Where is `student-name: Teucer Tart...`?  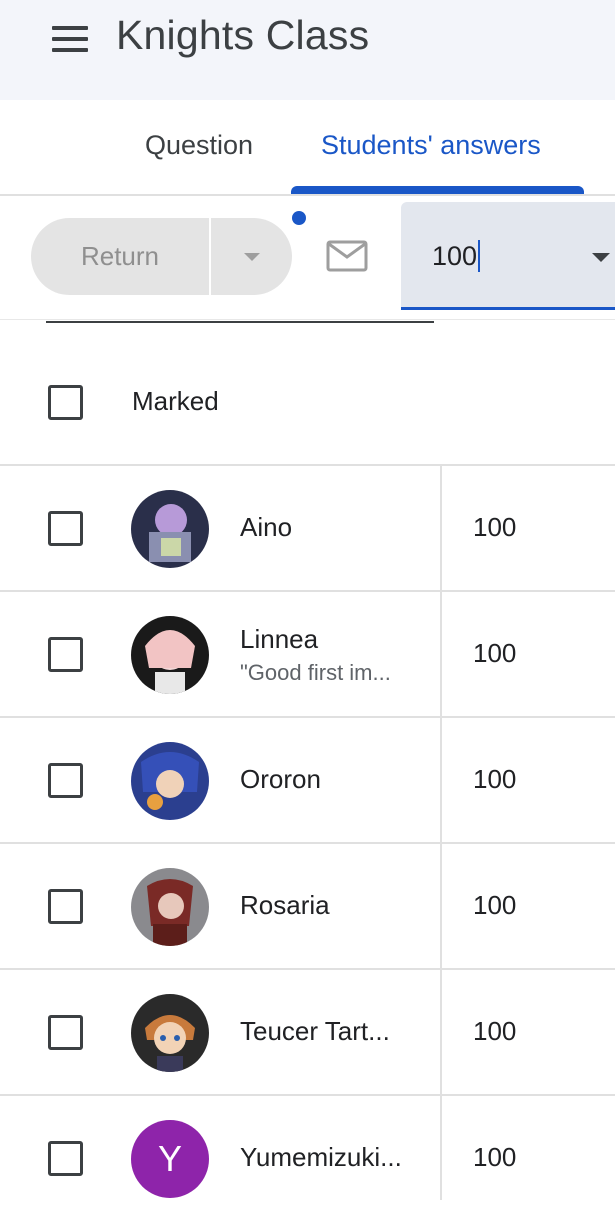
student-name: Teucer Tart... is located at coordinates (315, 1031).